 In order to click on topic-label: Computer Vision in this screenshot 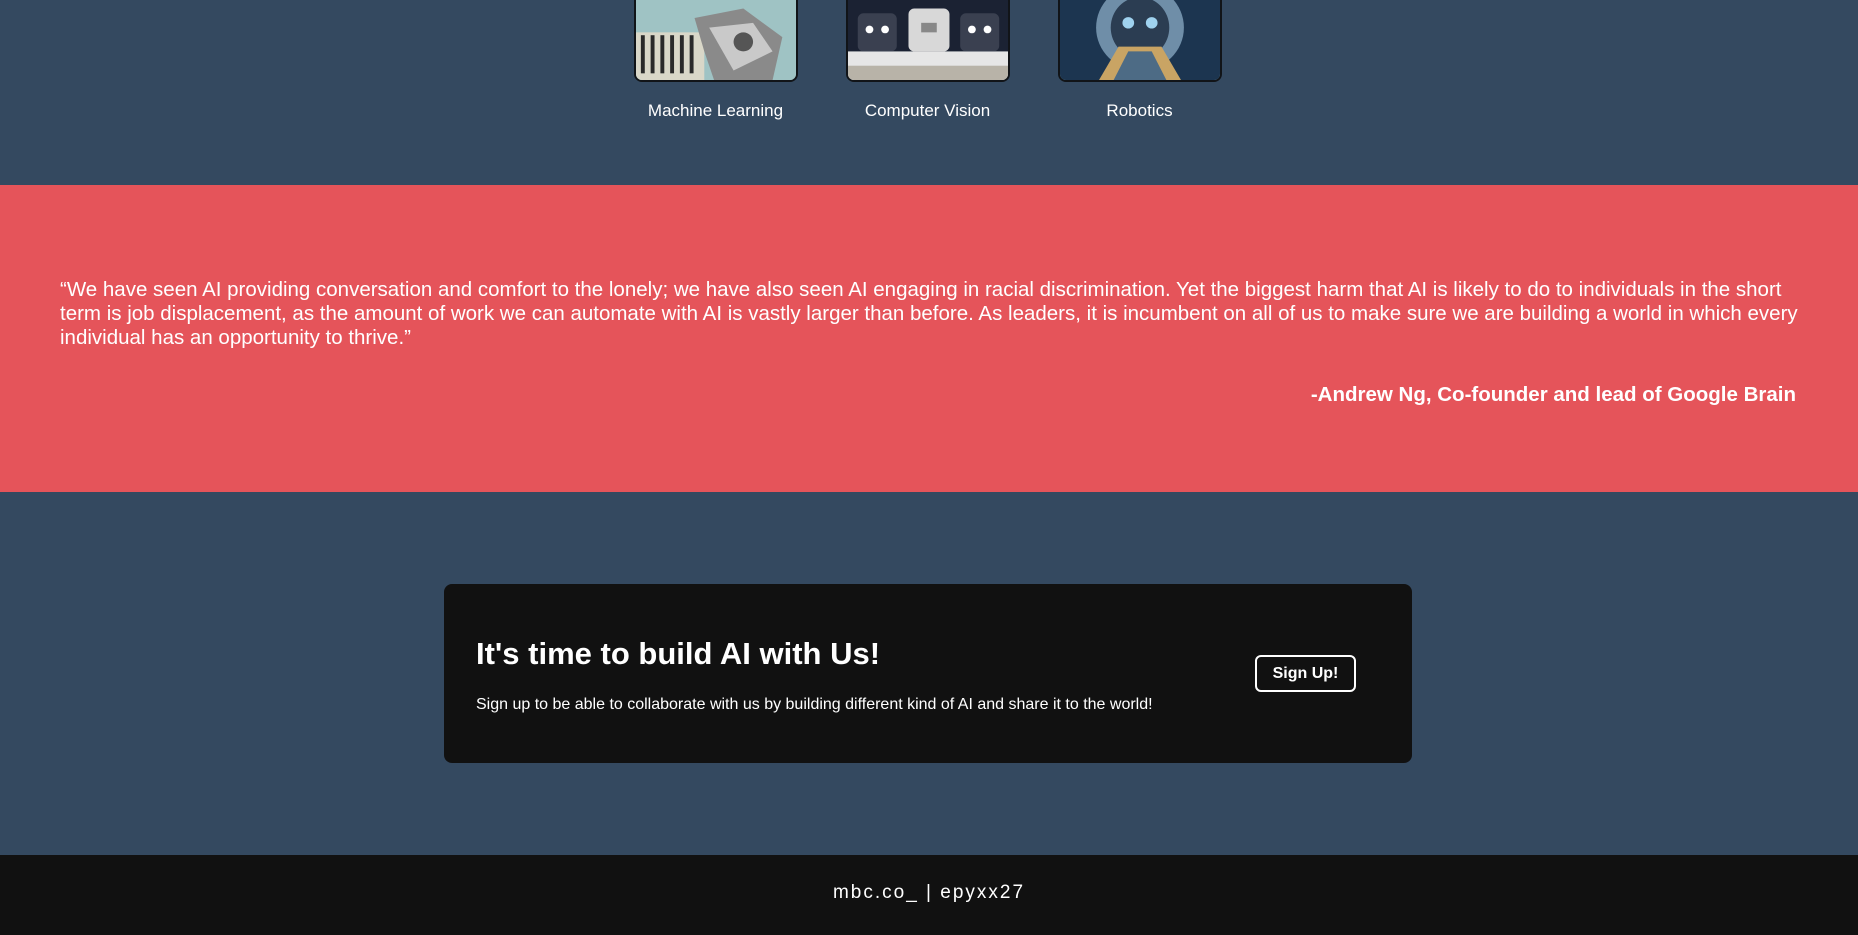, I will do `click(927, 110)`.